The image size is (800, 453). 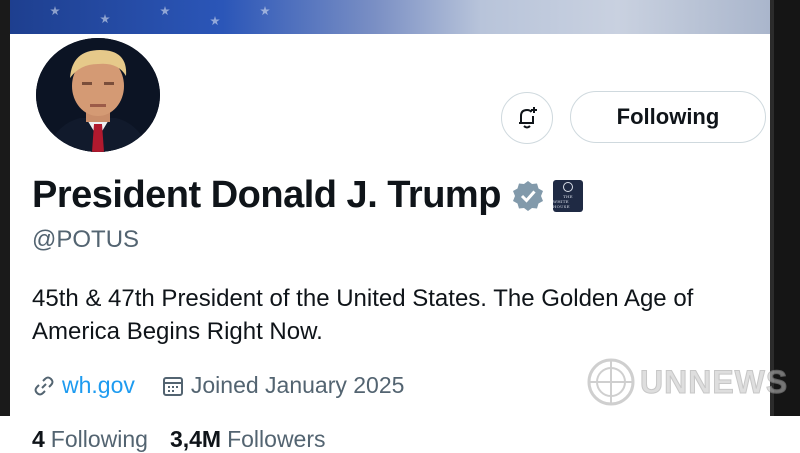 I want to click on profile-meta: wh.gov Joined January 2025, so click(x=218, y=385).